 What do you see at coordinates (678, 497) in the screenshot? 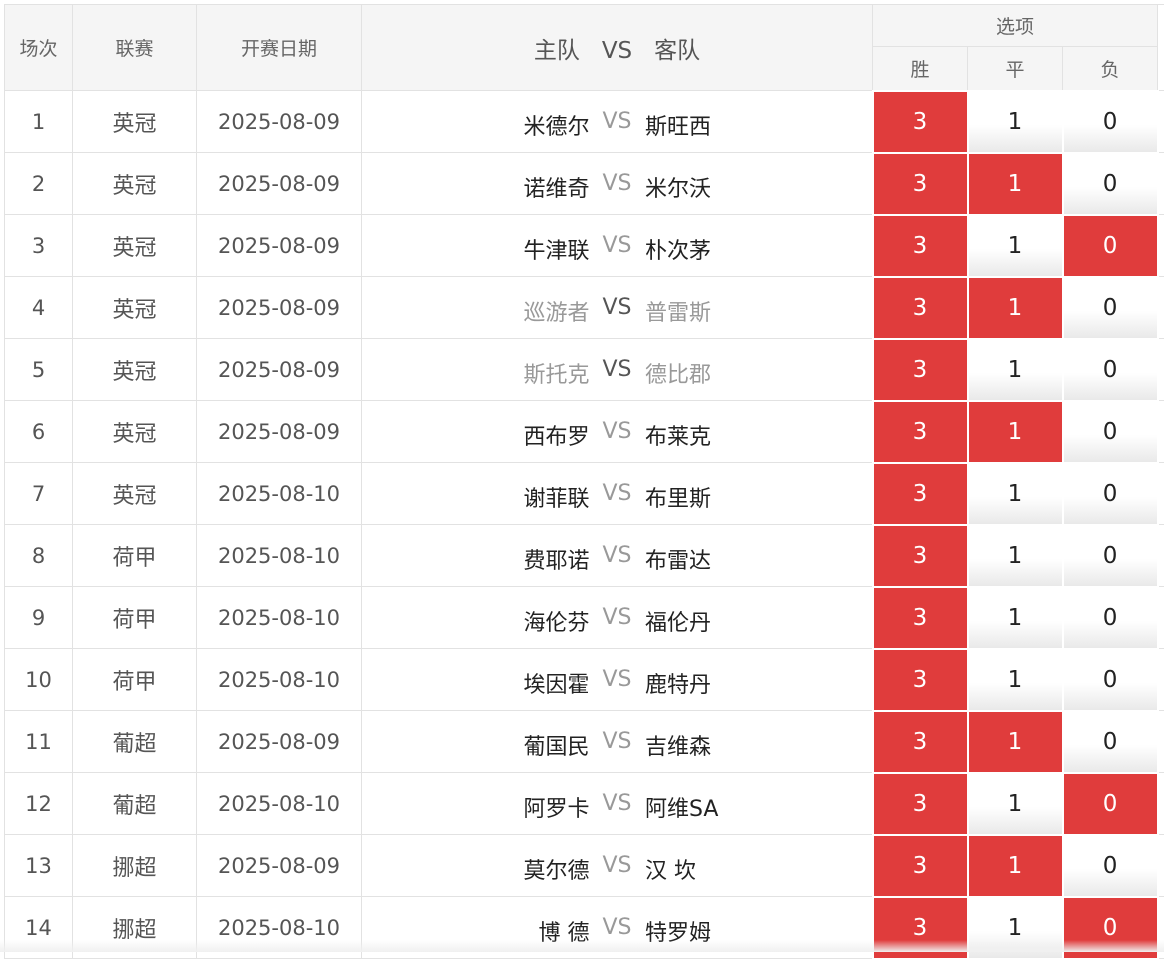
I see `away-team: 布里斯` at bounding box center [678, 497].